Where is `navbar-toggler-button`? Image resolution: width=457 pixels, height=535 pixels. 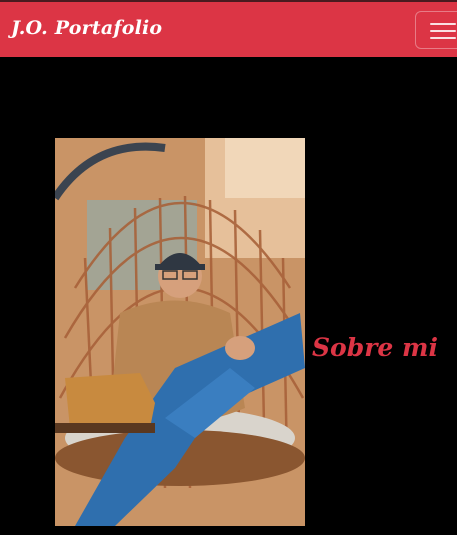 navbar-toggler-button is located at coordinates (436, 30).